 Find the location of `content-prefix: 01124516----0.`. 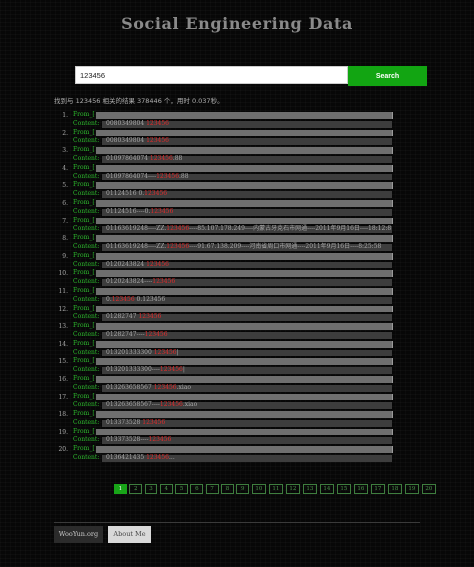

content-prefix: 01124516----0. is located at coordinates (128, 211).